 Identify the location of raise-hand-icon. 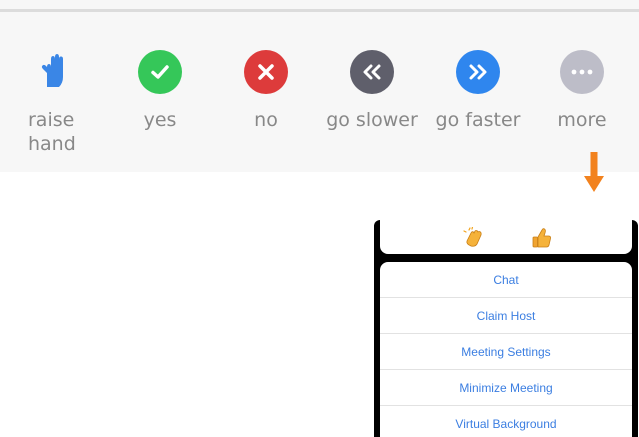
(54, 72).